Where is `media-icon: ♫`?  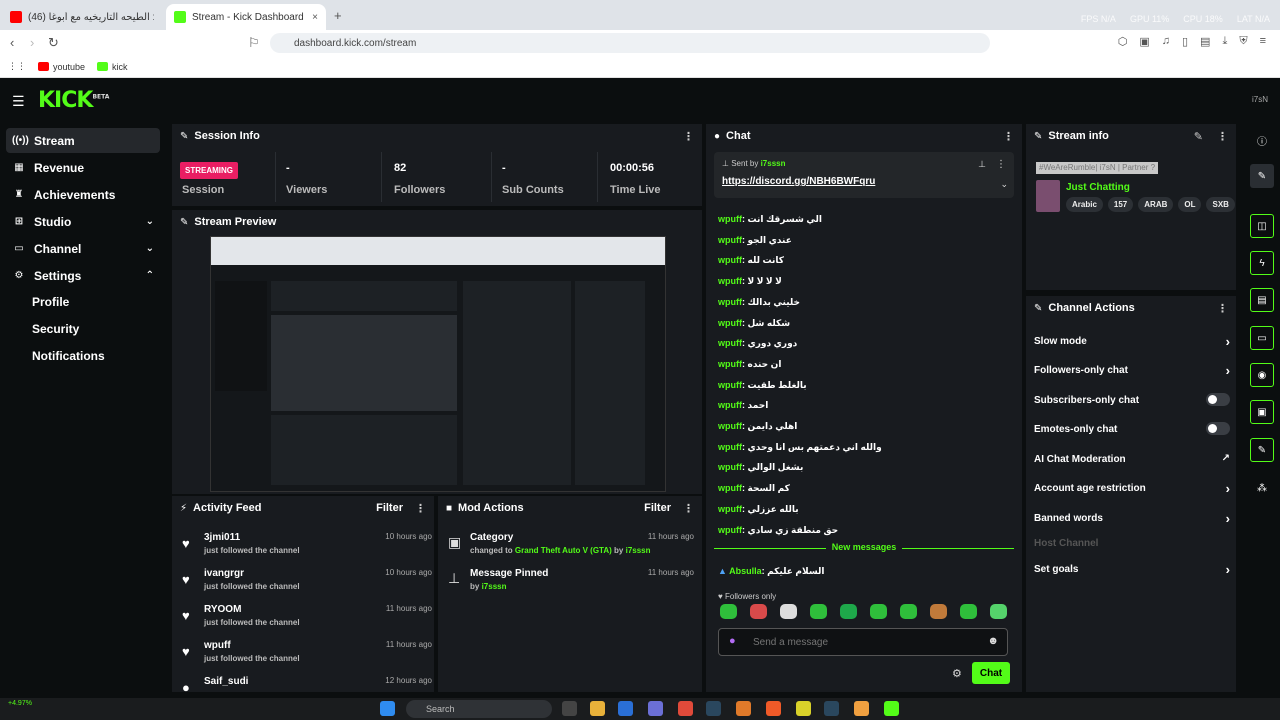
media-icon: ♫ is located at coordinates (1166, 41).